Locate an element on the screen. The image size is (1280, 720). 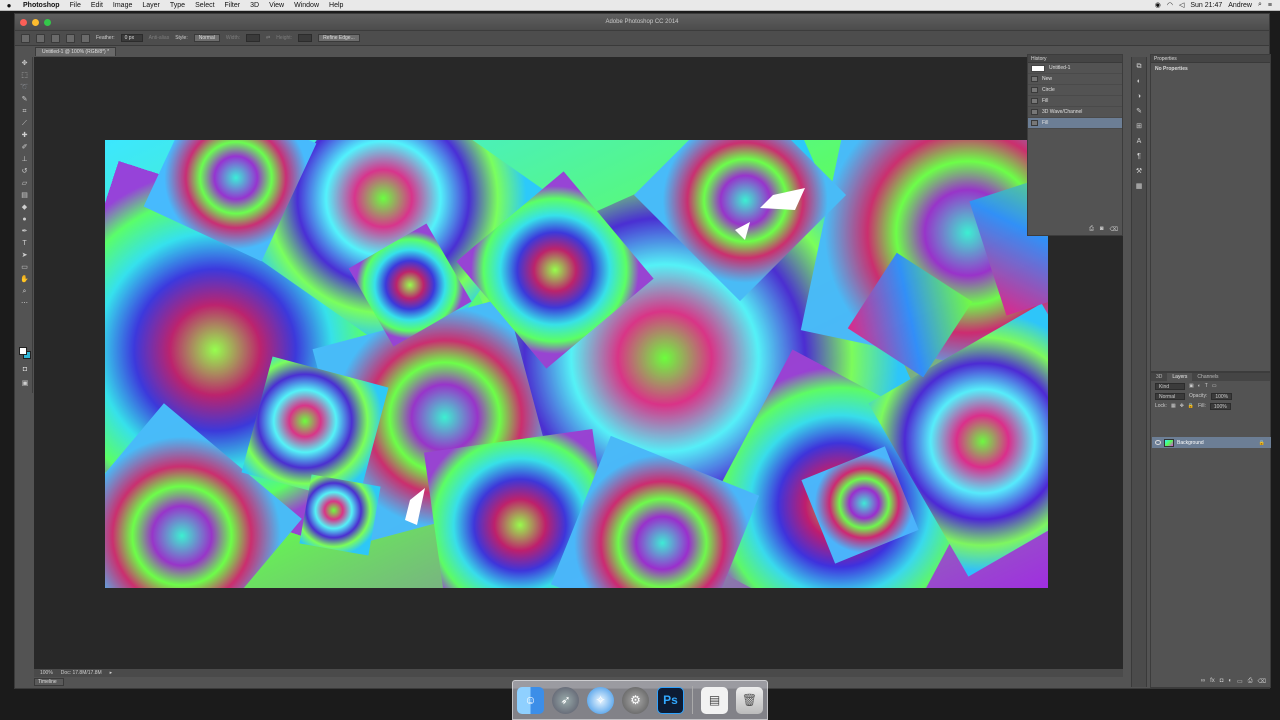
menu-edit: Edit is located at coordinates (97, 5).